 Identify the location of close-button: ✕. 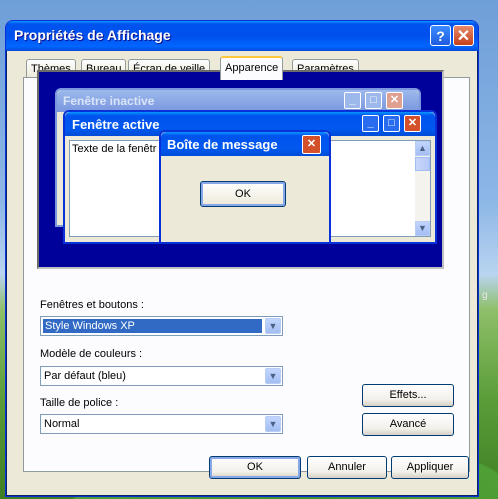
(463, 35).